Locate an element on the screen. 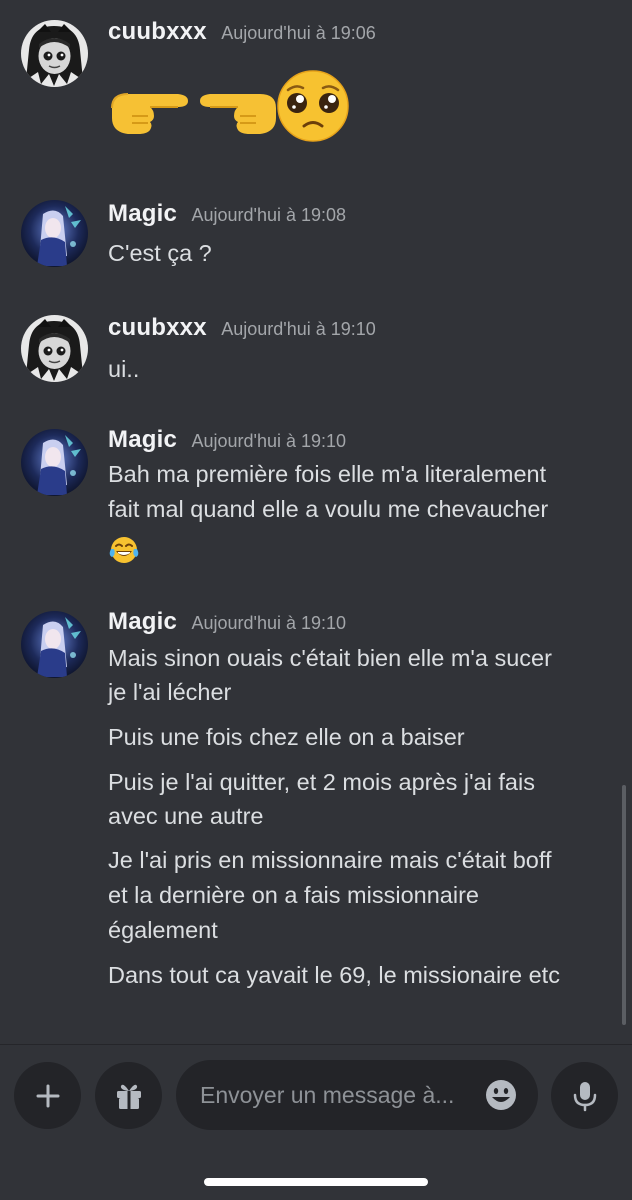  timestamp: Aujourd'hui à 19:06 is located at coordinates (298, 33).